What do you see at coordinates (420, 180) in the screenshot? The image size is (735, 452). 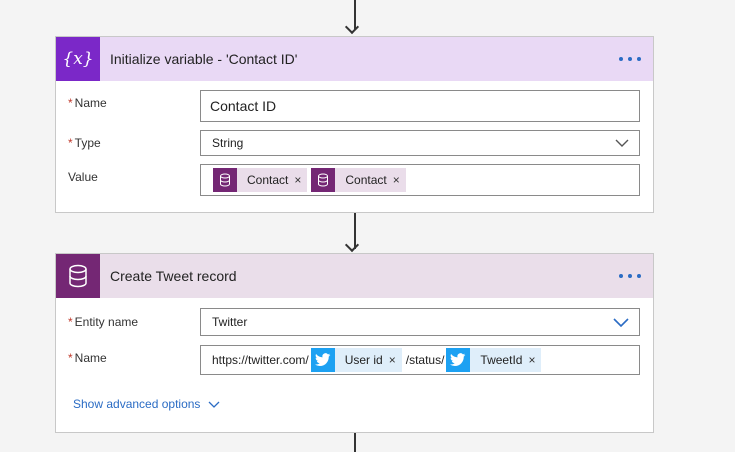 I see `value-input: Contact × Contact ×` at bounding box center [420, 180].